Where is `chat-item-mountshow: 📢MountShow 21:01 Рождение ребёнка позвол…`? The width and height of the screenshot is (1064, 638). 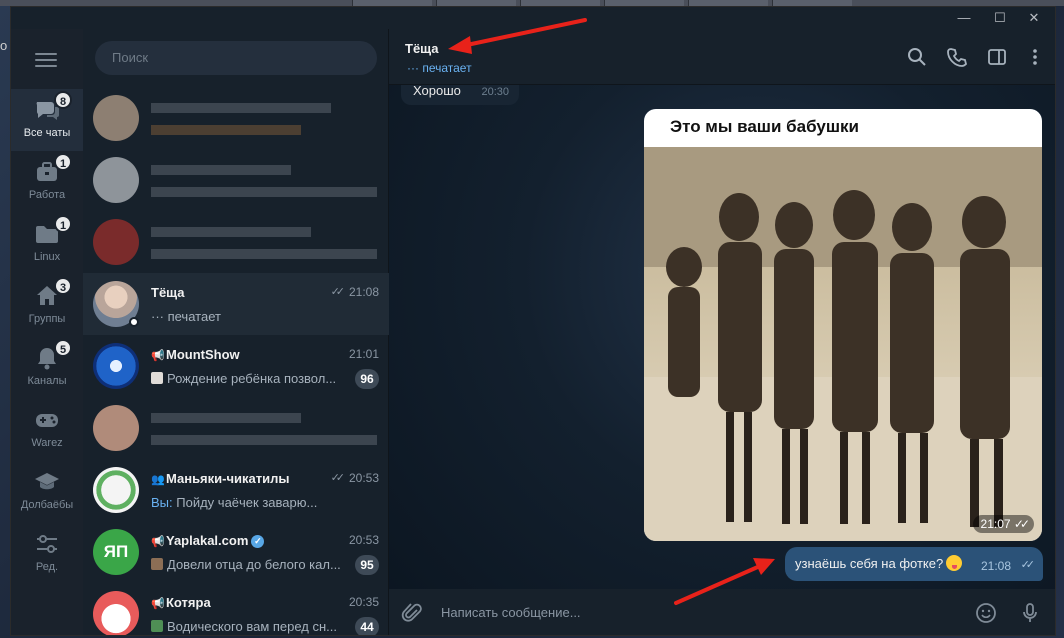 chat-item-mountshow: 📢MountShow 21:01 Рождение ребёнка позвол… is located at coordinates (236, 366).